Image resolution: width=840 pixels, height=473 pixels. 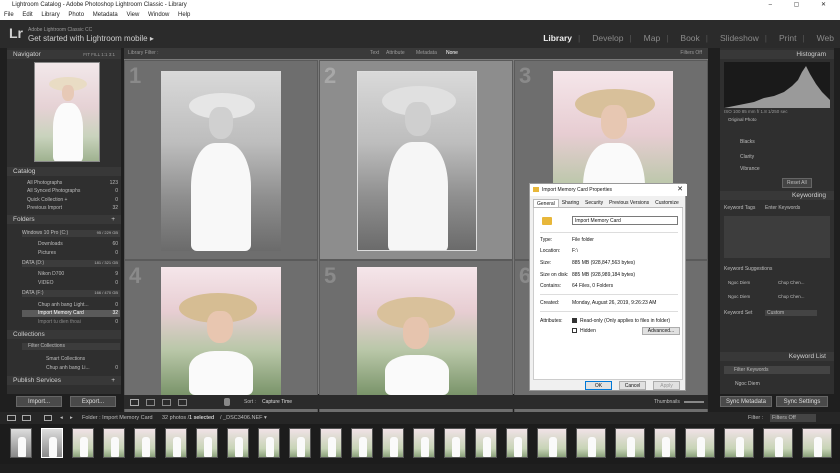 I want to click on filter-collections: Filter Collections, so click(x=71, y=346).